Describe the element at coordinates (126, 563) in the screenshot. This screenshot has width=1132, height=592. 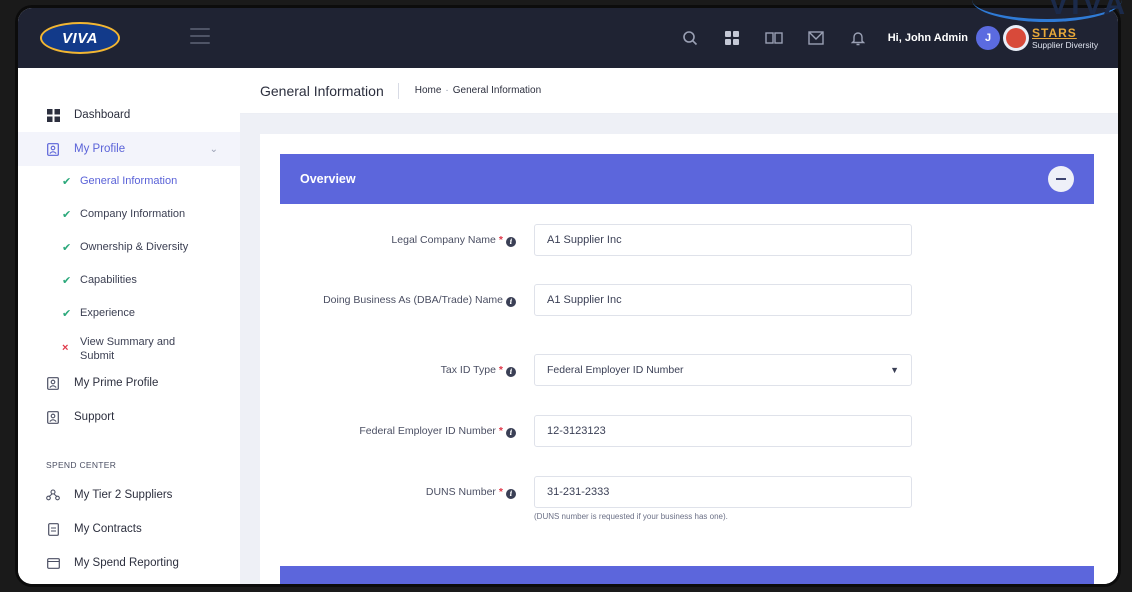
I see `sidebar-item-label: My Spend Reporting` at that location.